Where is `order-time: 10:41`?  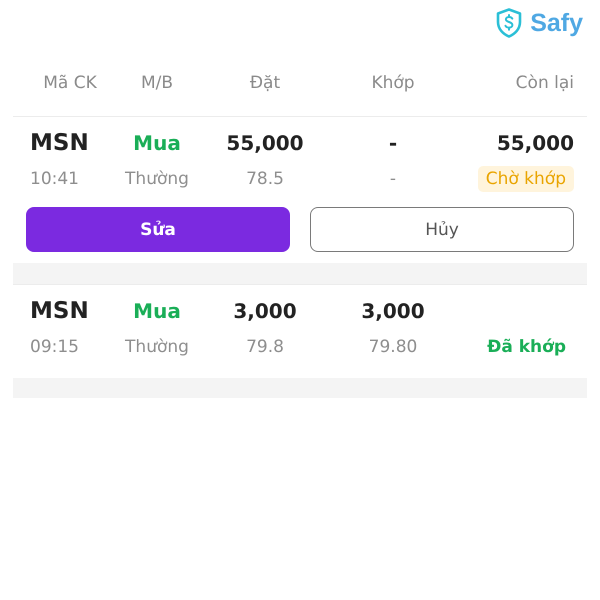
order-time: 10:41 is located at coordinates (54, 179).